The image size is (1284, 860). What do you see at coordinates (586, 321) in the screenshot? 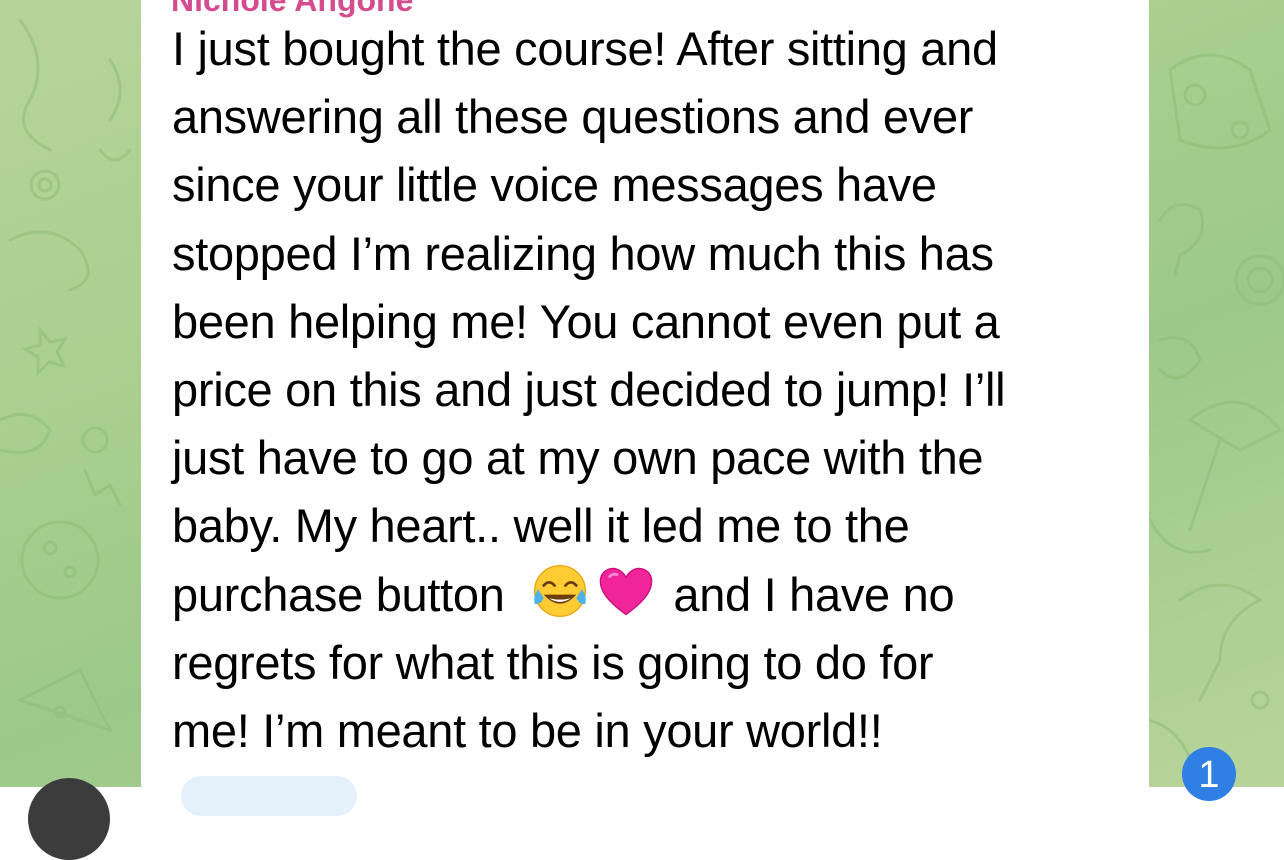
I see `message-line: been helping me! You cannot even put a` at bounding box center [586, 321].